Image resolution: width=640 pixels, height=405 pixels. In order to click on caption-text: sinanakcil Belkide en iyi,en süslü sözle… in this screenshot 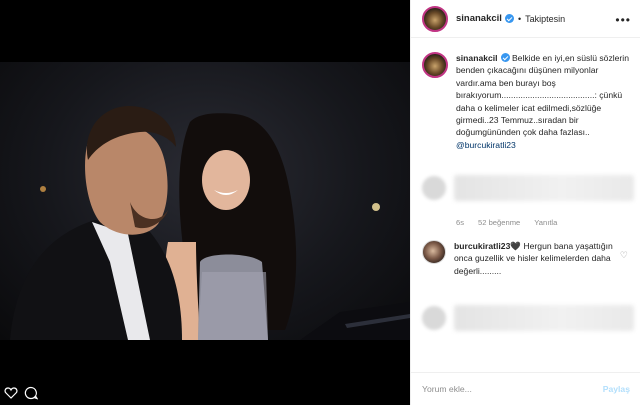, I will do `click(545, 101)`.